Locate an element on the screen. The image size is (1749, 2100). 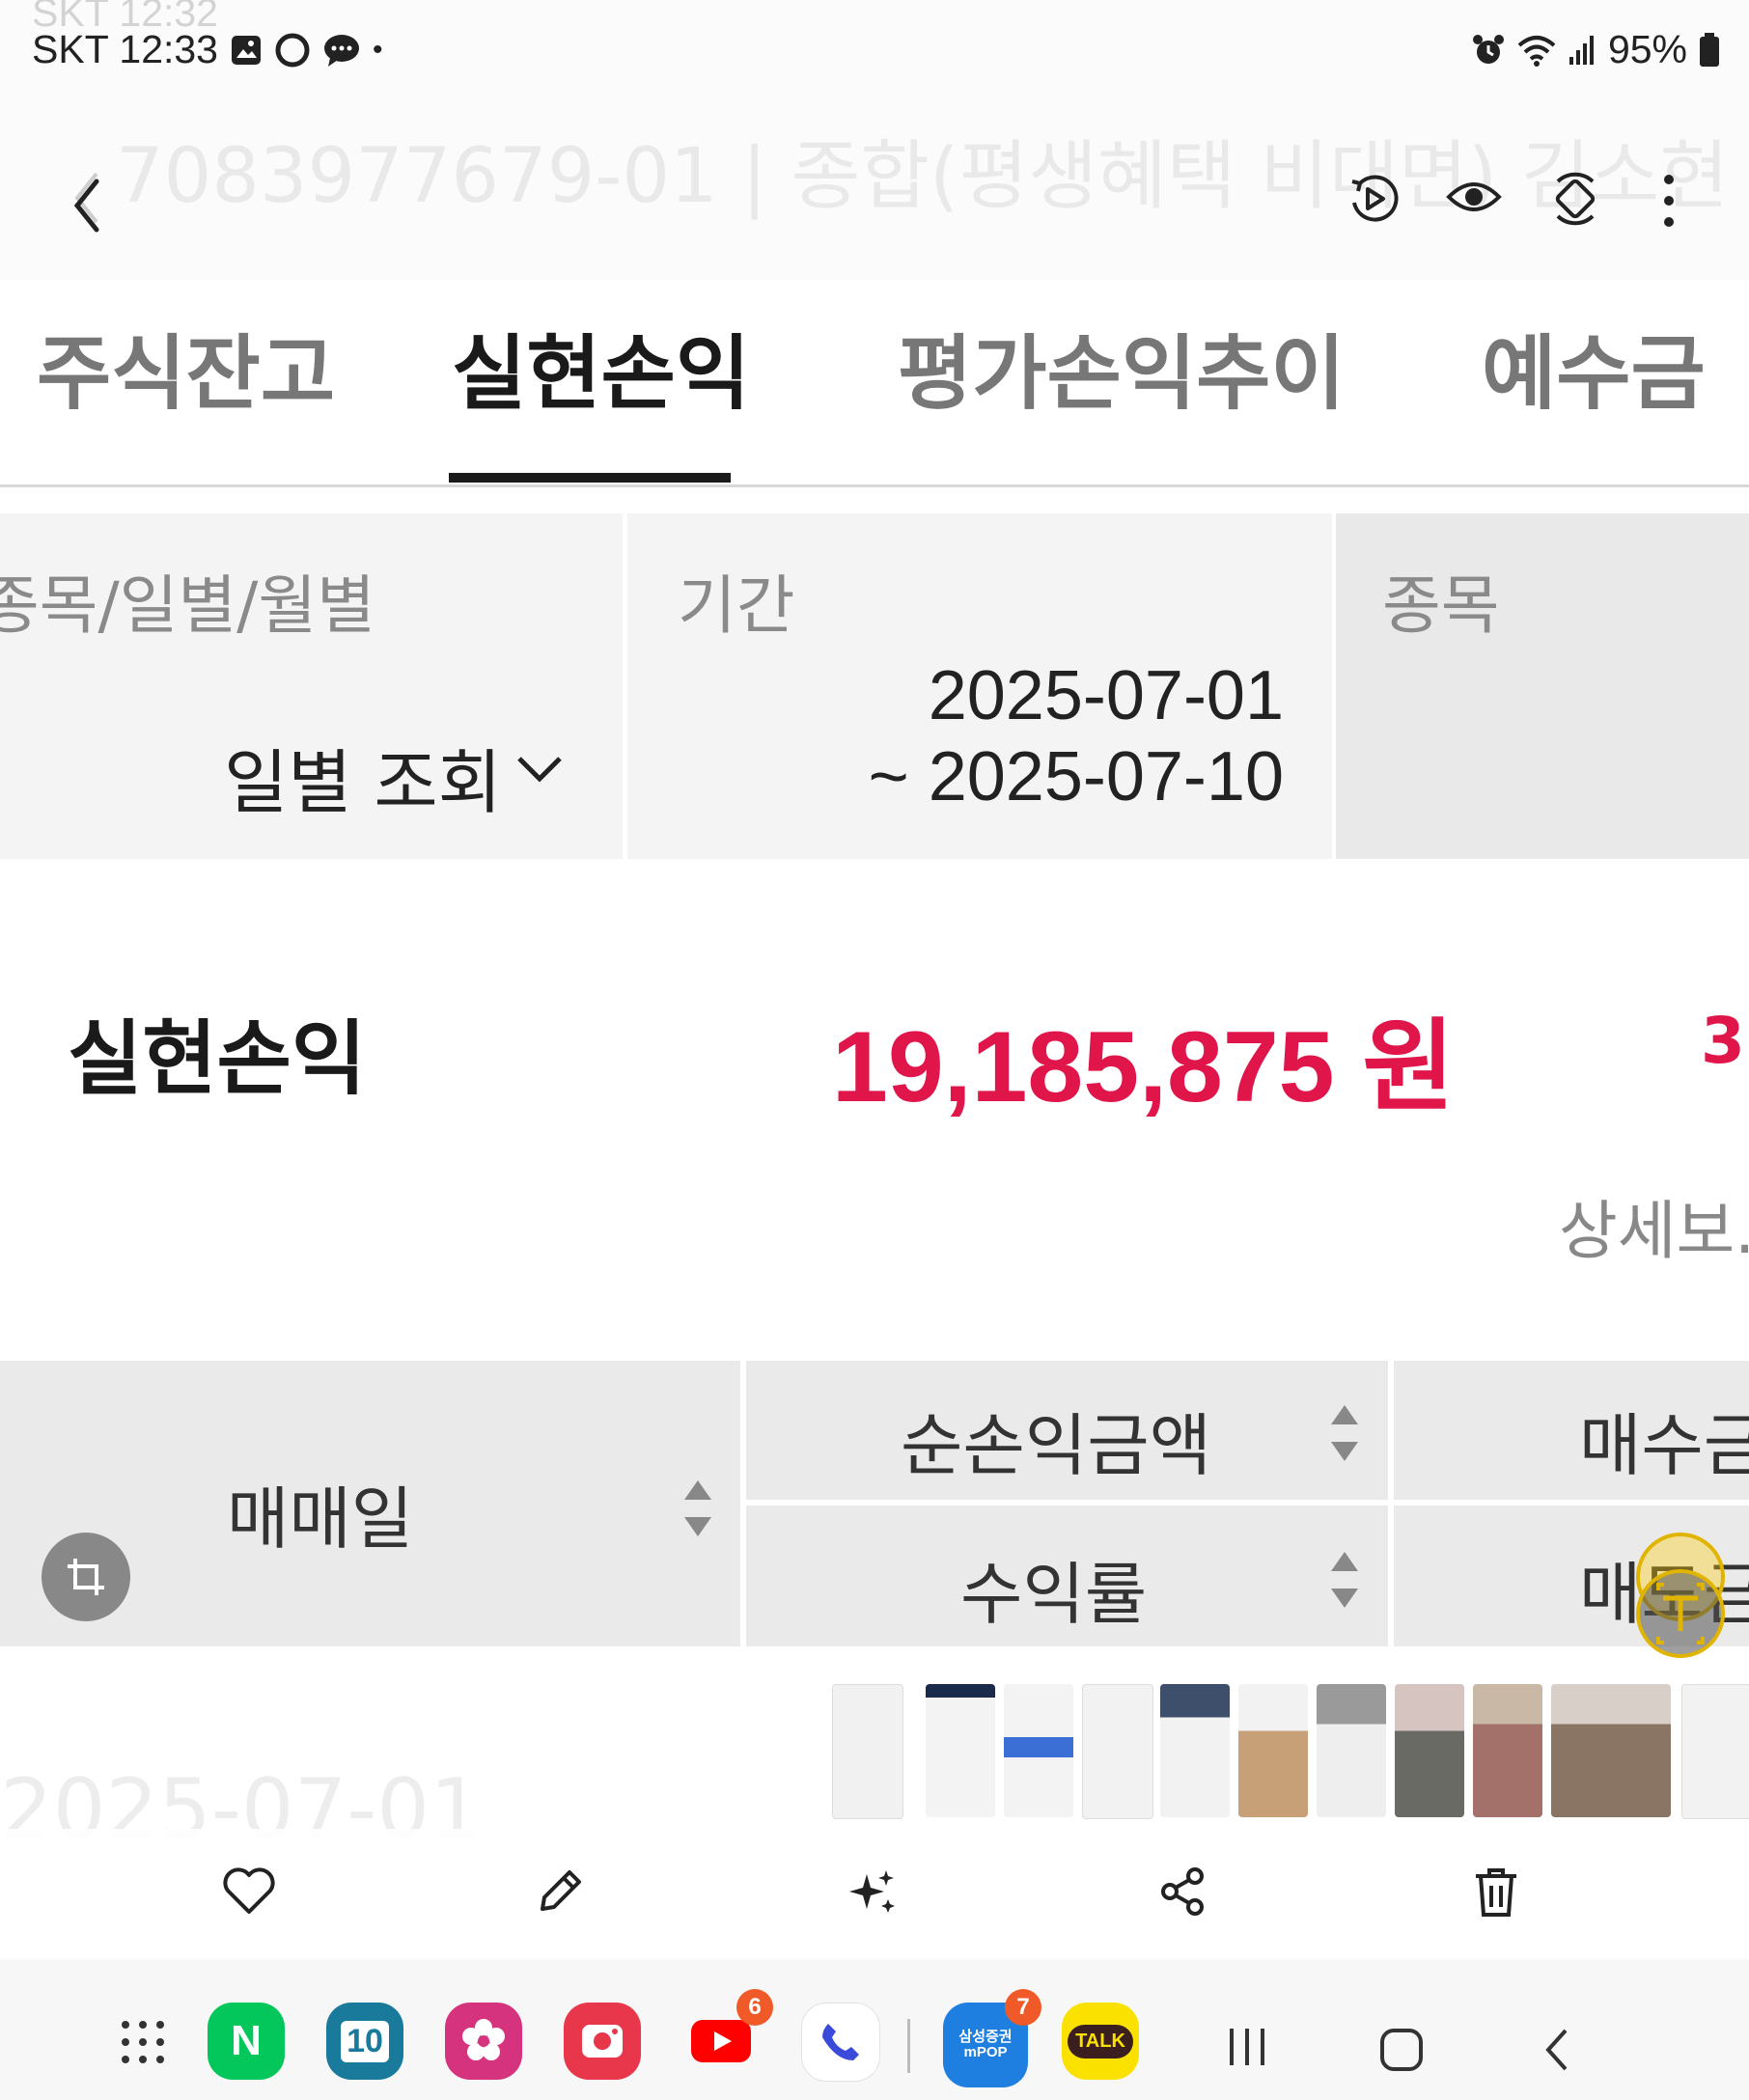
battery-icon is located at coordinates (1710, 49).